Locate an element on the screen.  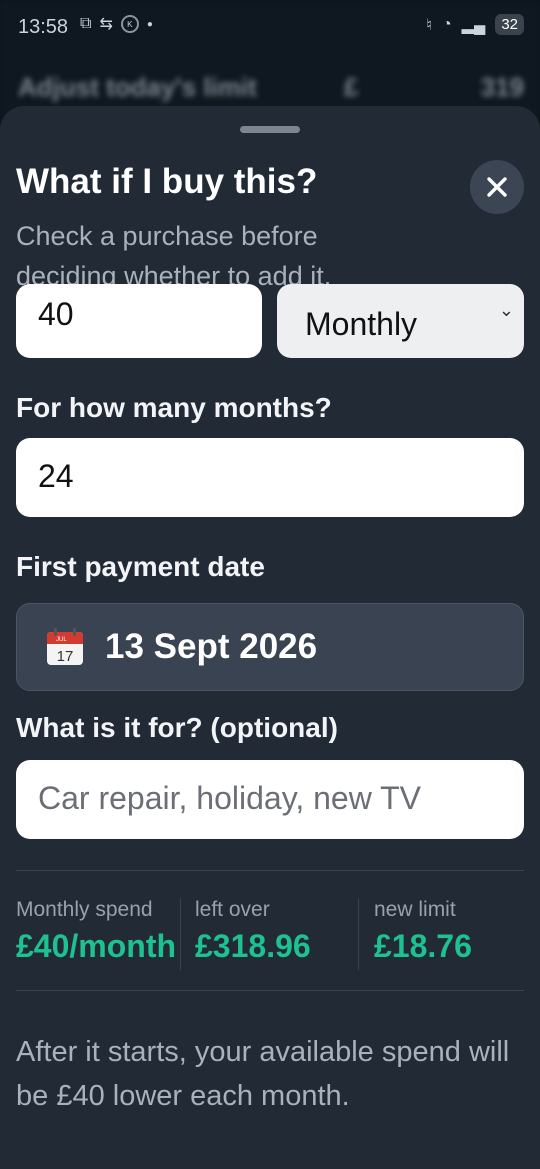
sheet-title: What if I buy this? is located at coordinates (167, 181).